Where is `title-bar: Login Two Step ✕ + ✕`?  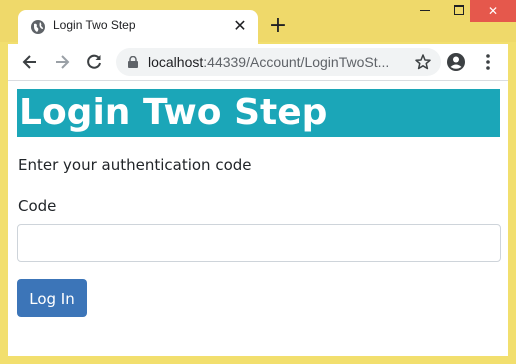 title-bar: Login Two Step ✕ + ✕ is located at coordinates (258, 22).